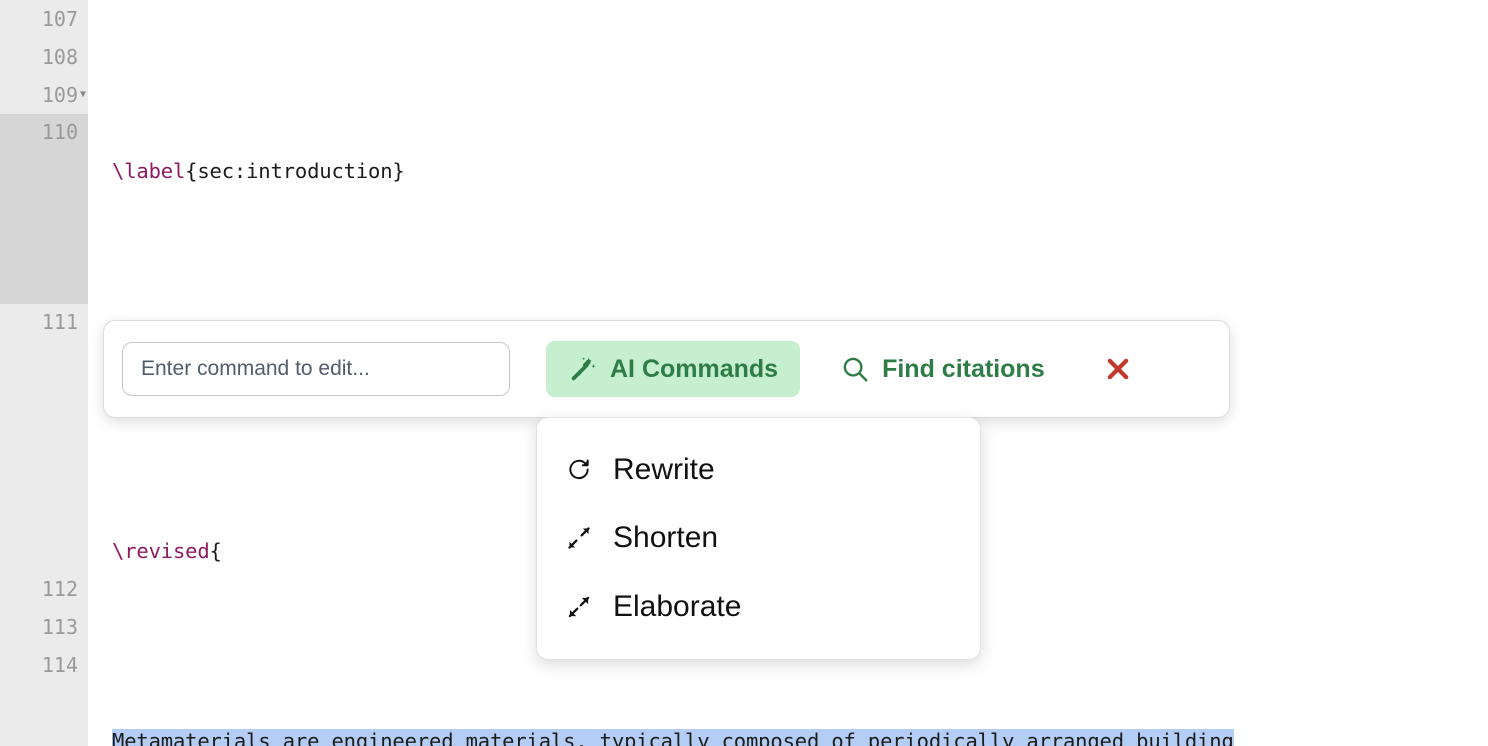  What do you see at coordinates (963, 368) in the screenshot?
I see `find-citations-label: Find citations` at bounding box center [963, 368].